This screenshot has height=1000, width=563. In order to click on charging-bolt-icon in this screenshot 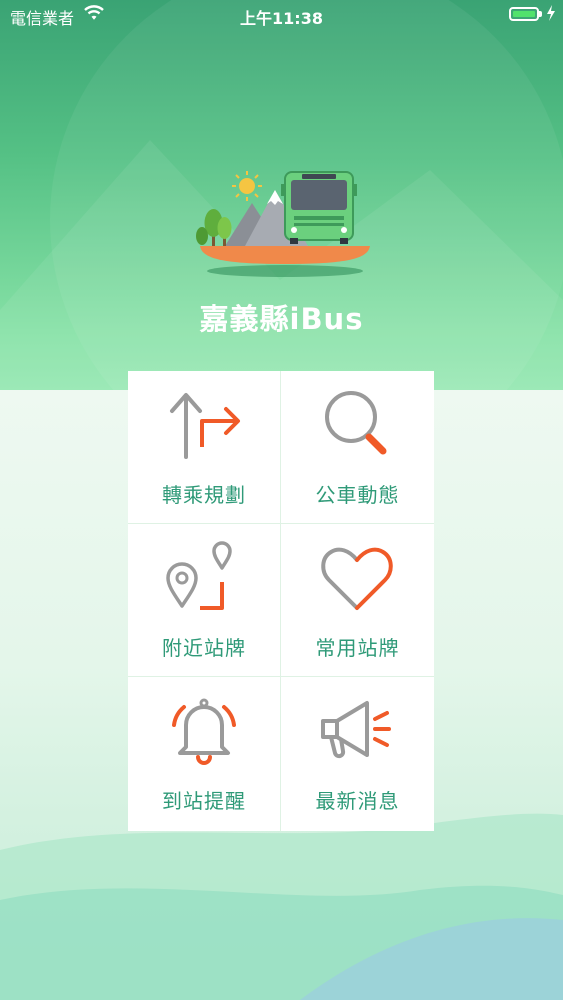, I will do `click(551, 15)`.